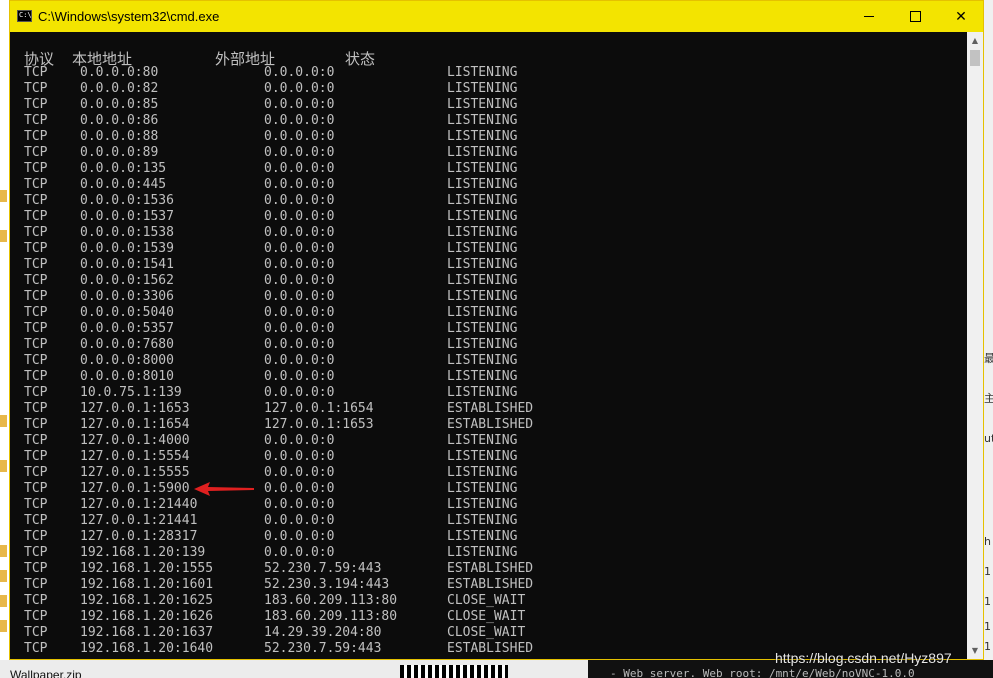  Describe the element at coordinates (24, 16) in the screenshot. I see `cmd-icon: C:\` at that location.